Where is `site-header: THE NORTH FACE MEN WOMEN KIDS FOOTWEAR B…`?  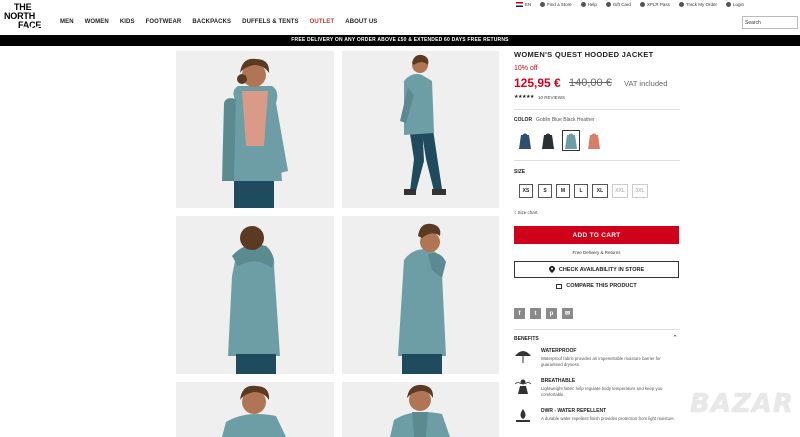 site-header: THE NORTH FACE MEN WOMEN KIDS FOOTWEAR B… is located at coordinates (400, 17).